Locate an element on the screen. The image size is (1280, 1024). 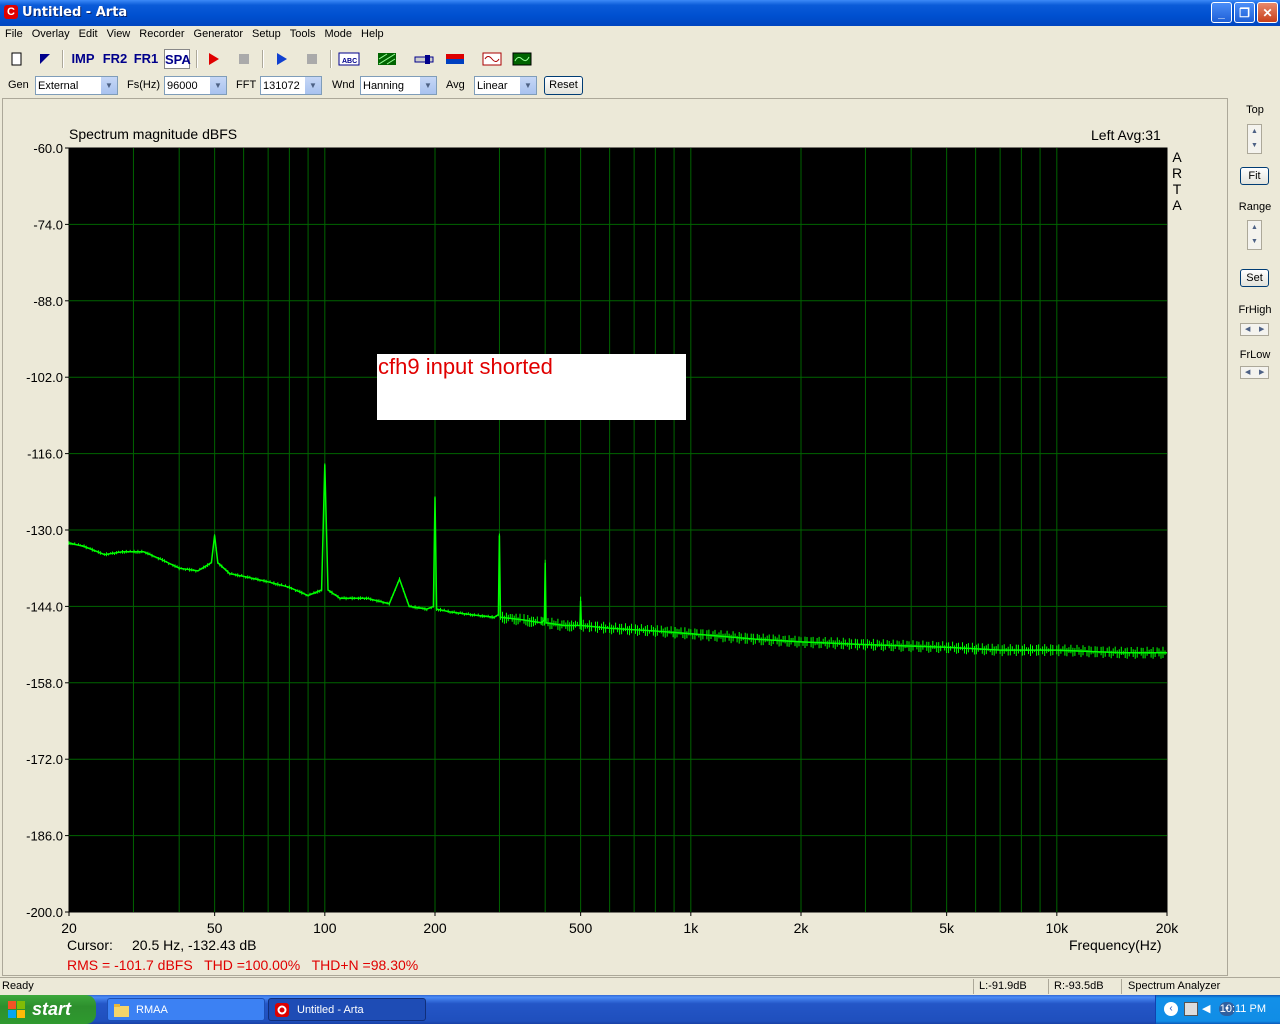
minimize-button: _ is located at coordinates (1221, 12).